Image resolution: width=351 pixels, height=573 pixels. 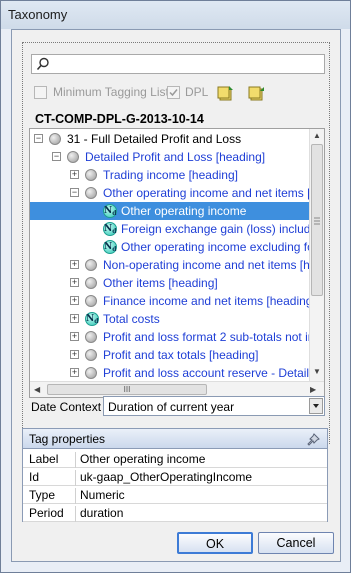 I want to click on collapse-all-icon, so click(x=257, y=93).